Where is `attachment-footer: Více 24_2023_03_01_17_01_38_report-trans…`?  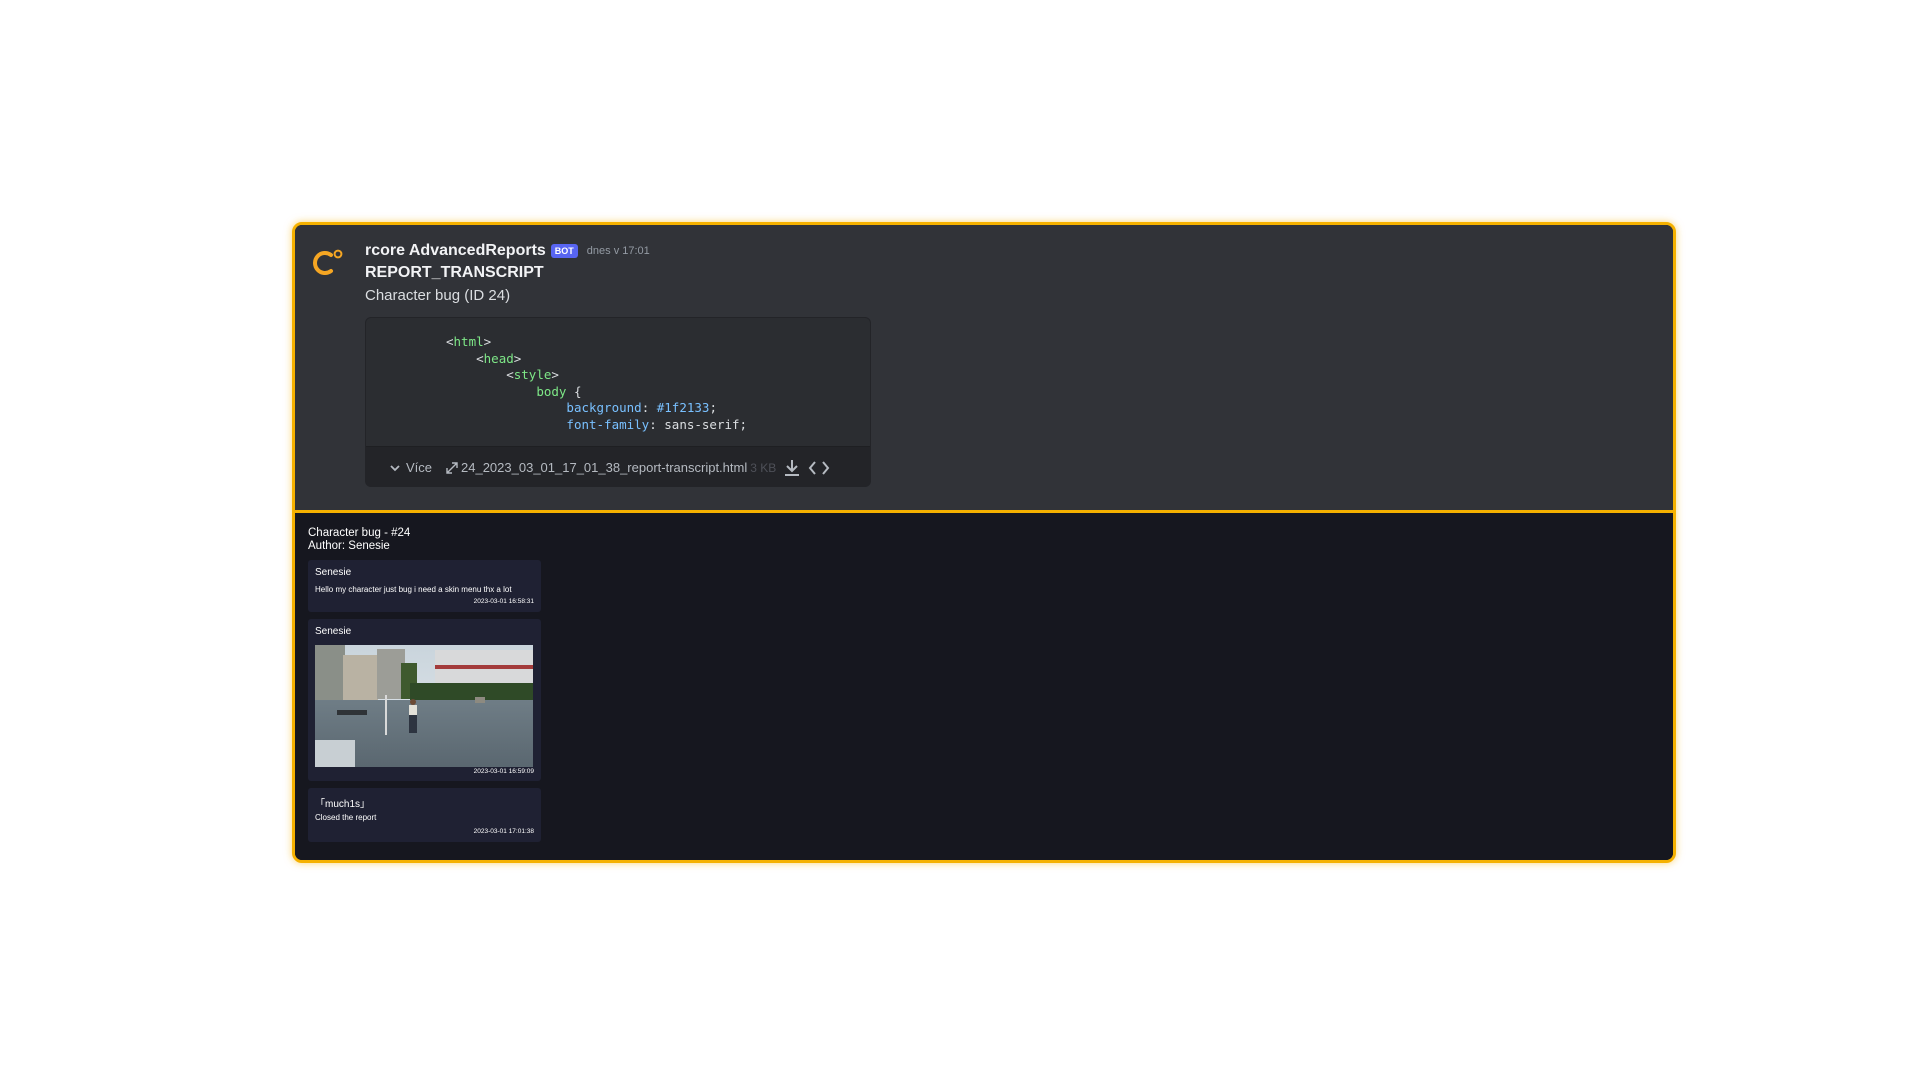 attachment-footer: Více 24_2023_03_01_17_01_38_report-trans… is located at coordinates (618, 466).